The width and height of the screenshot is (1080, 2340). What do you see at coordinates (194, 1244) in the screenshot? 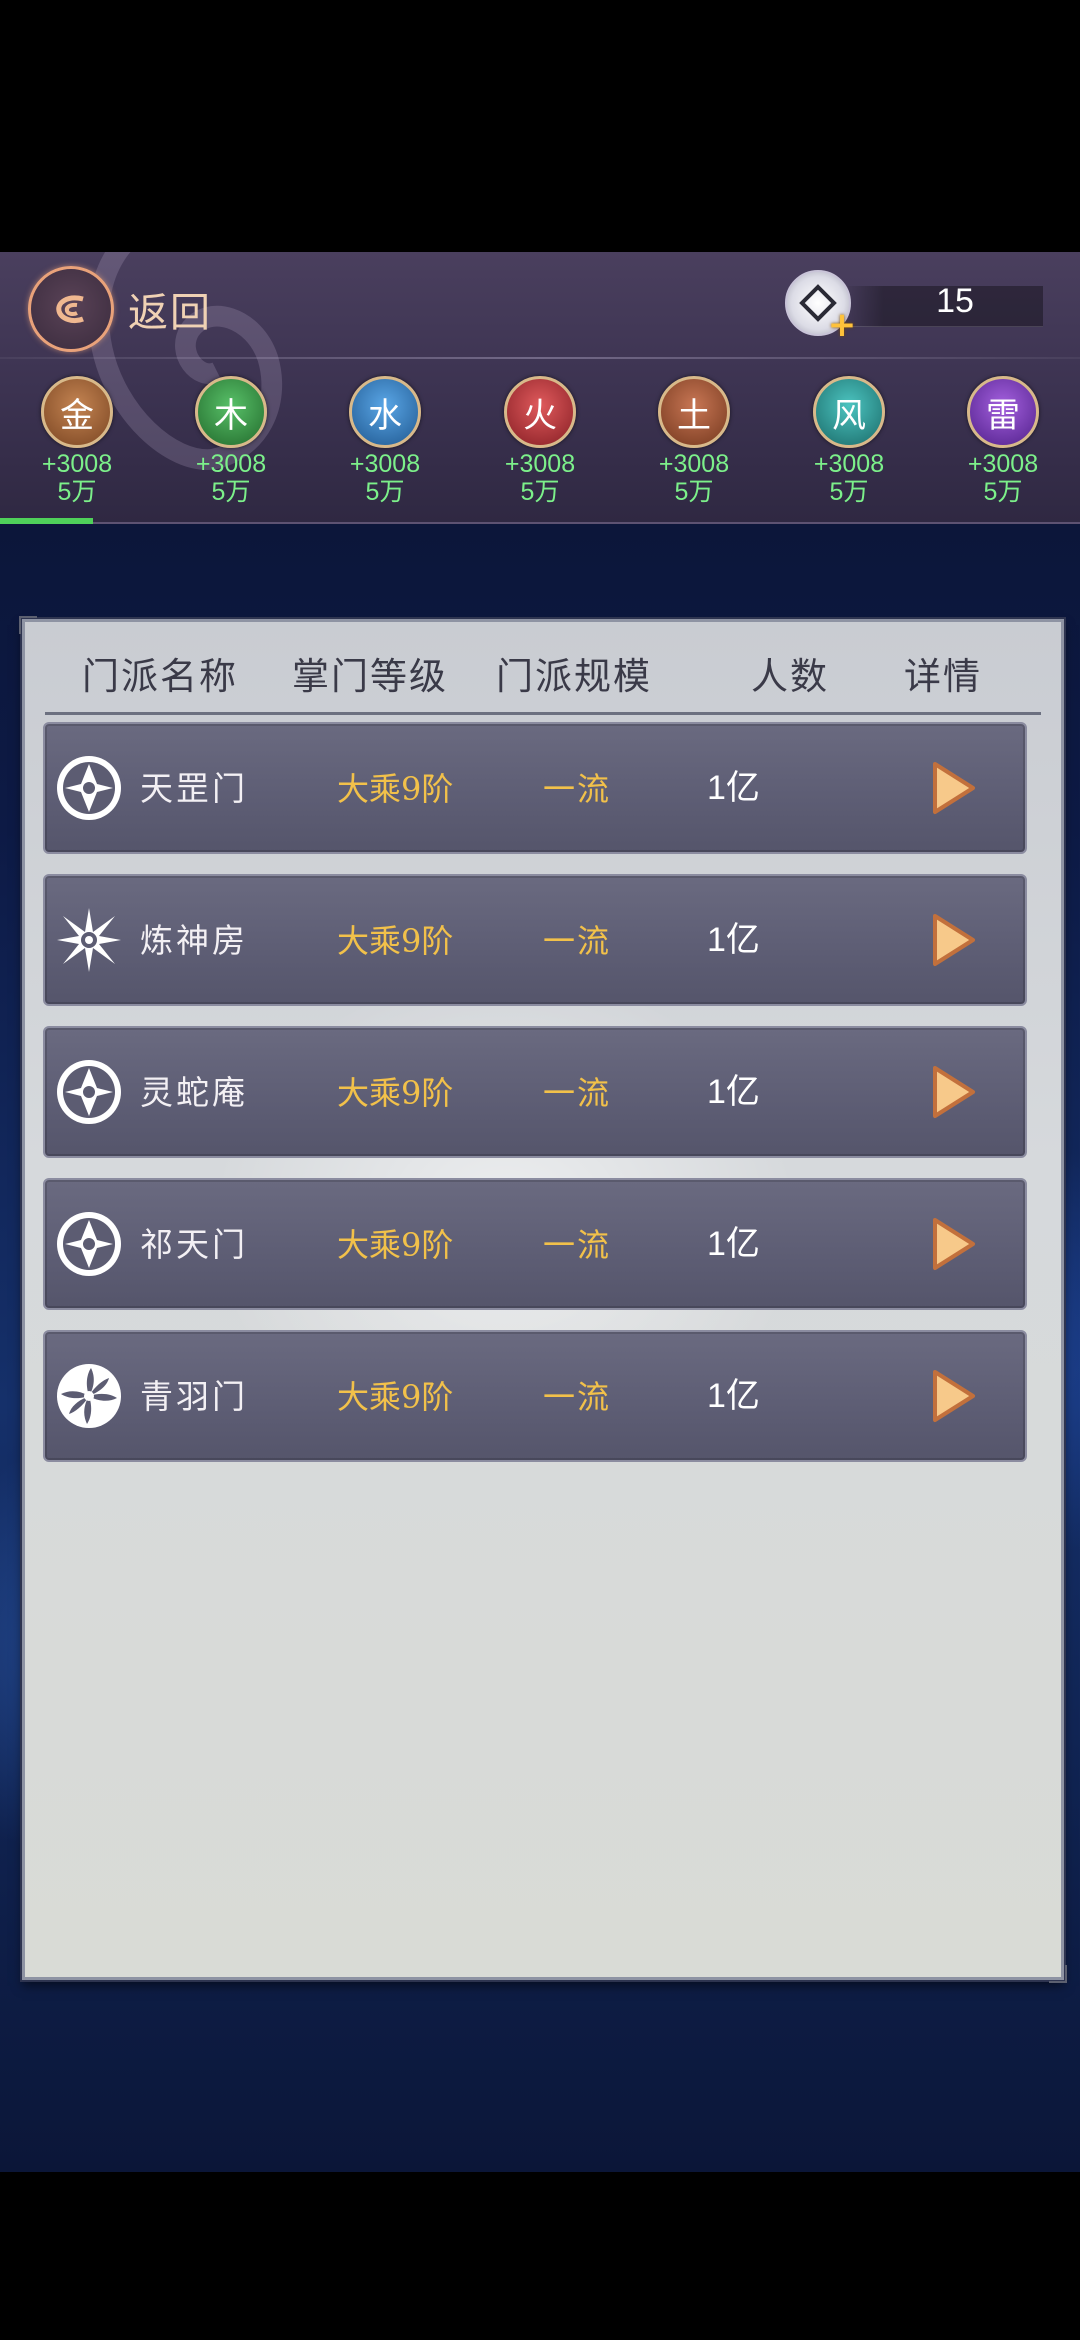
I see `sect-name: 祁天门` at bounding box center [194, 1244].